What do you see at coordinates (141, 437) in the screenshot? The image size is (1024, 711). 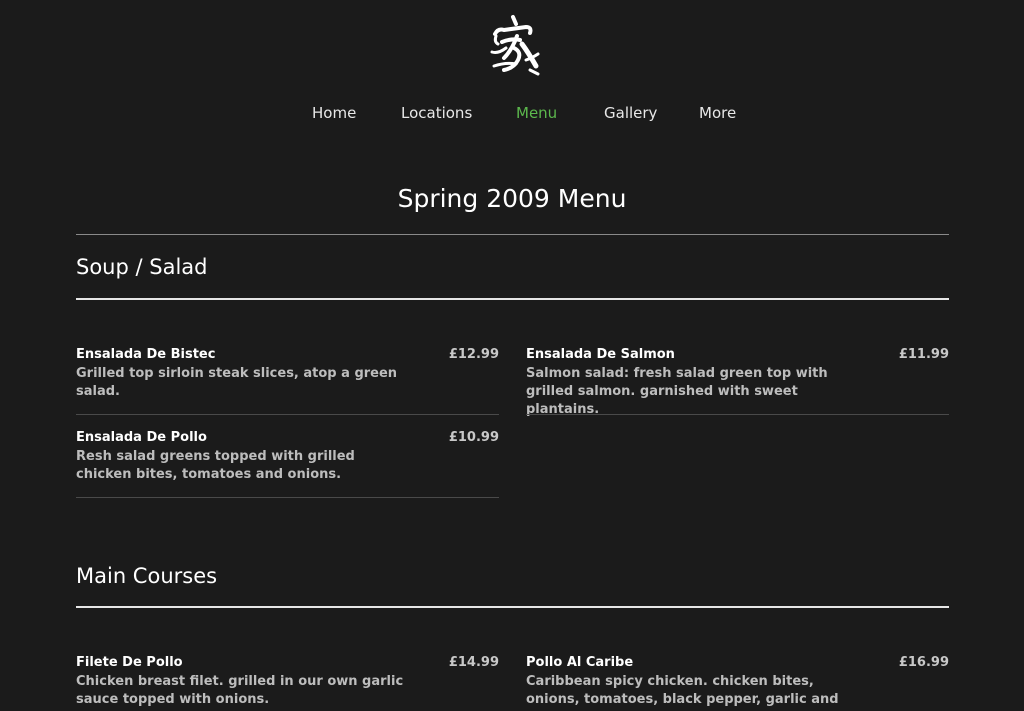 I see `item-name: Ensalada De Pollo` at bounding box center [141, 437].